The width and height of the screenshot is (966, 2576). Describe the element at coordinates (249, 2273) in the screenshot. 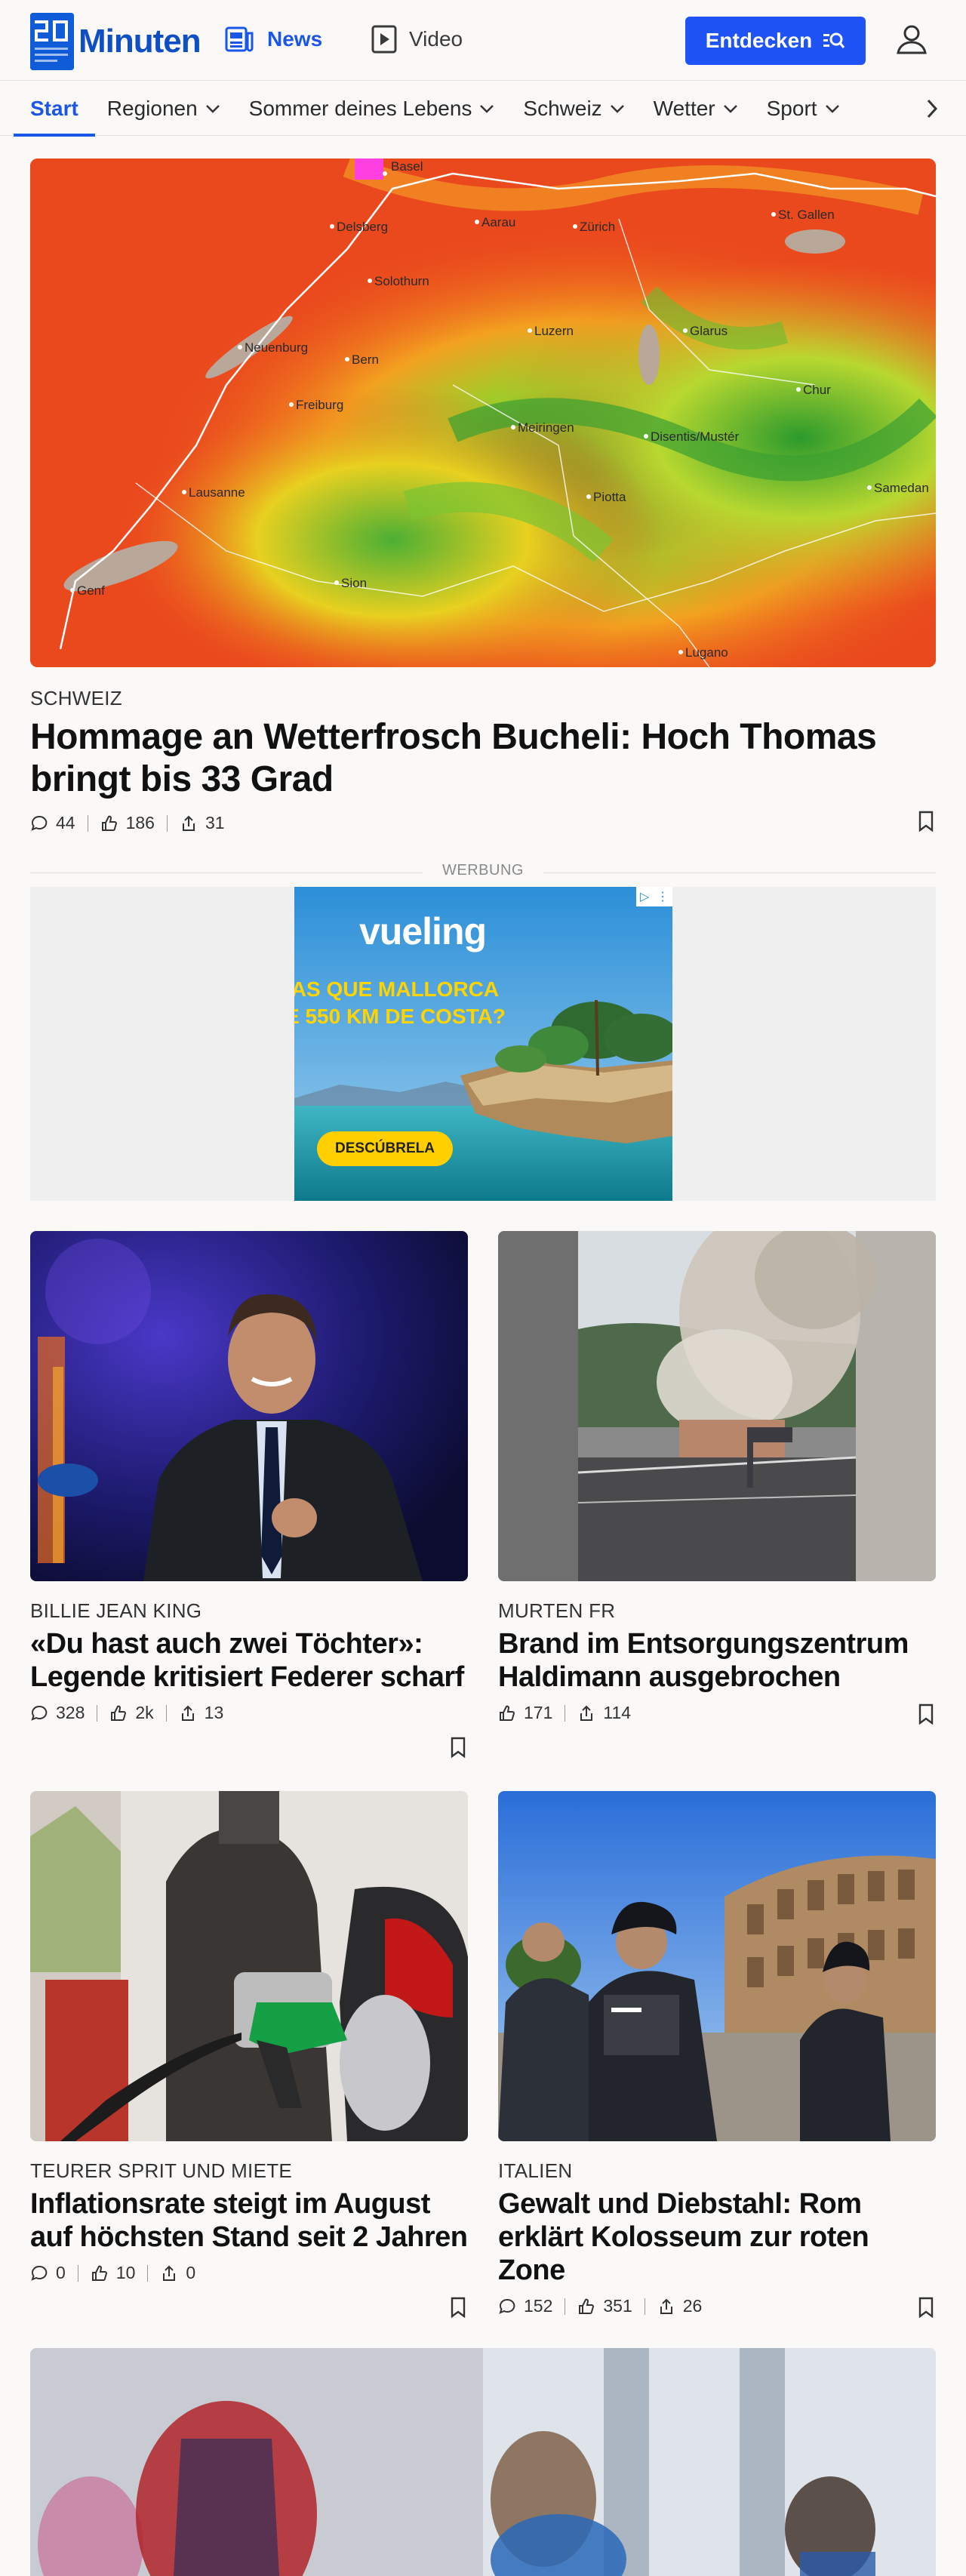

I see `article-meta: 0 10 0` at that location.